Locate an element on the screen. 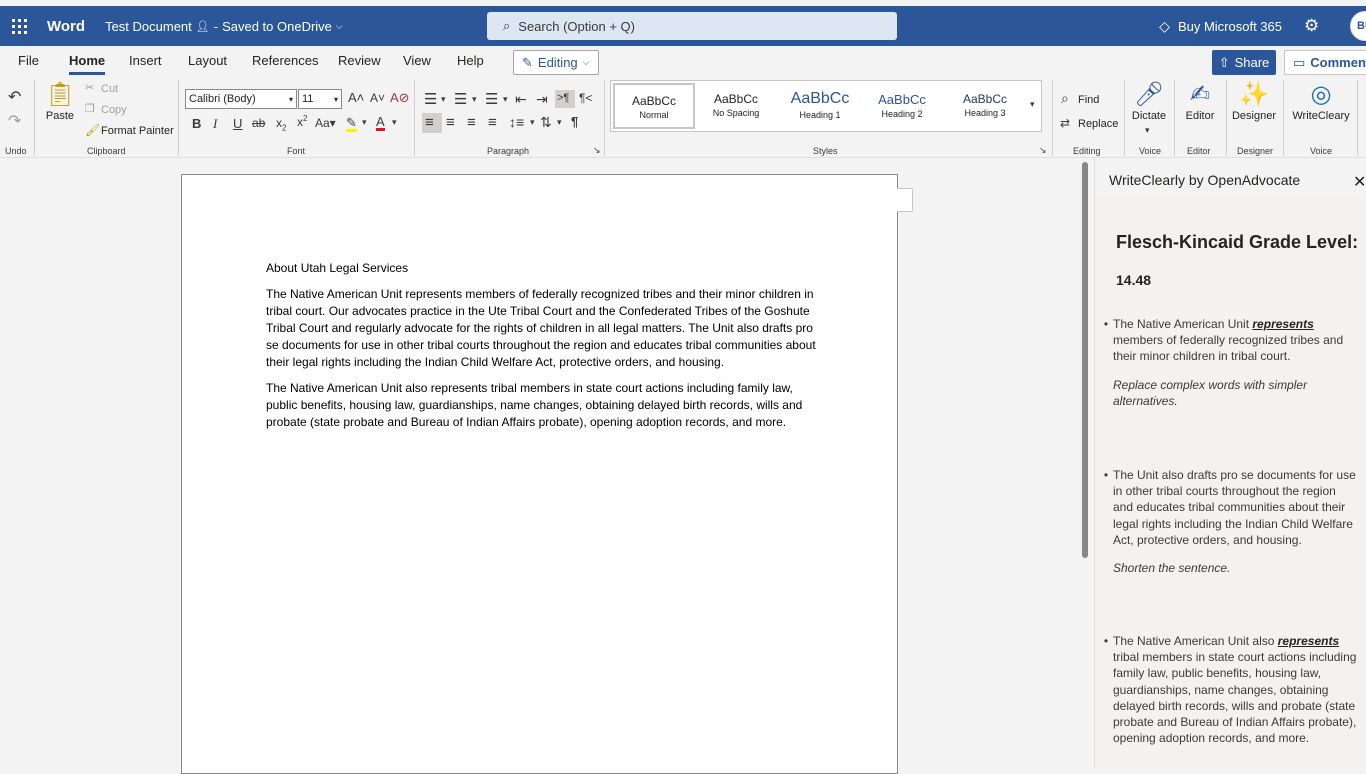  search-box: ⌕ Search (Option + Q) is located at coordinates (692, 26).